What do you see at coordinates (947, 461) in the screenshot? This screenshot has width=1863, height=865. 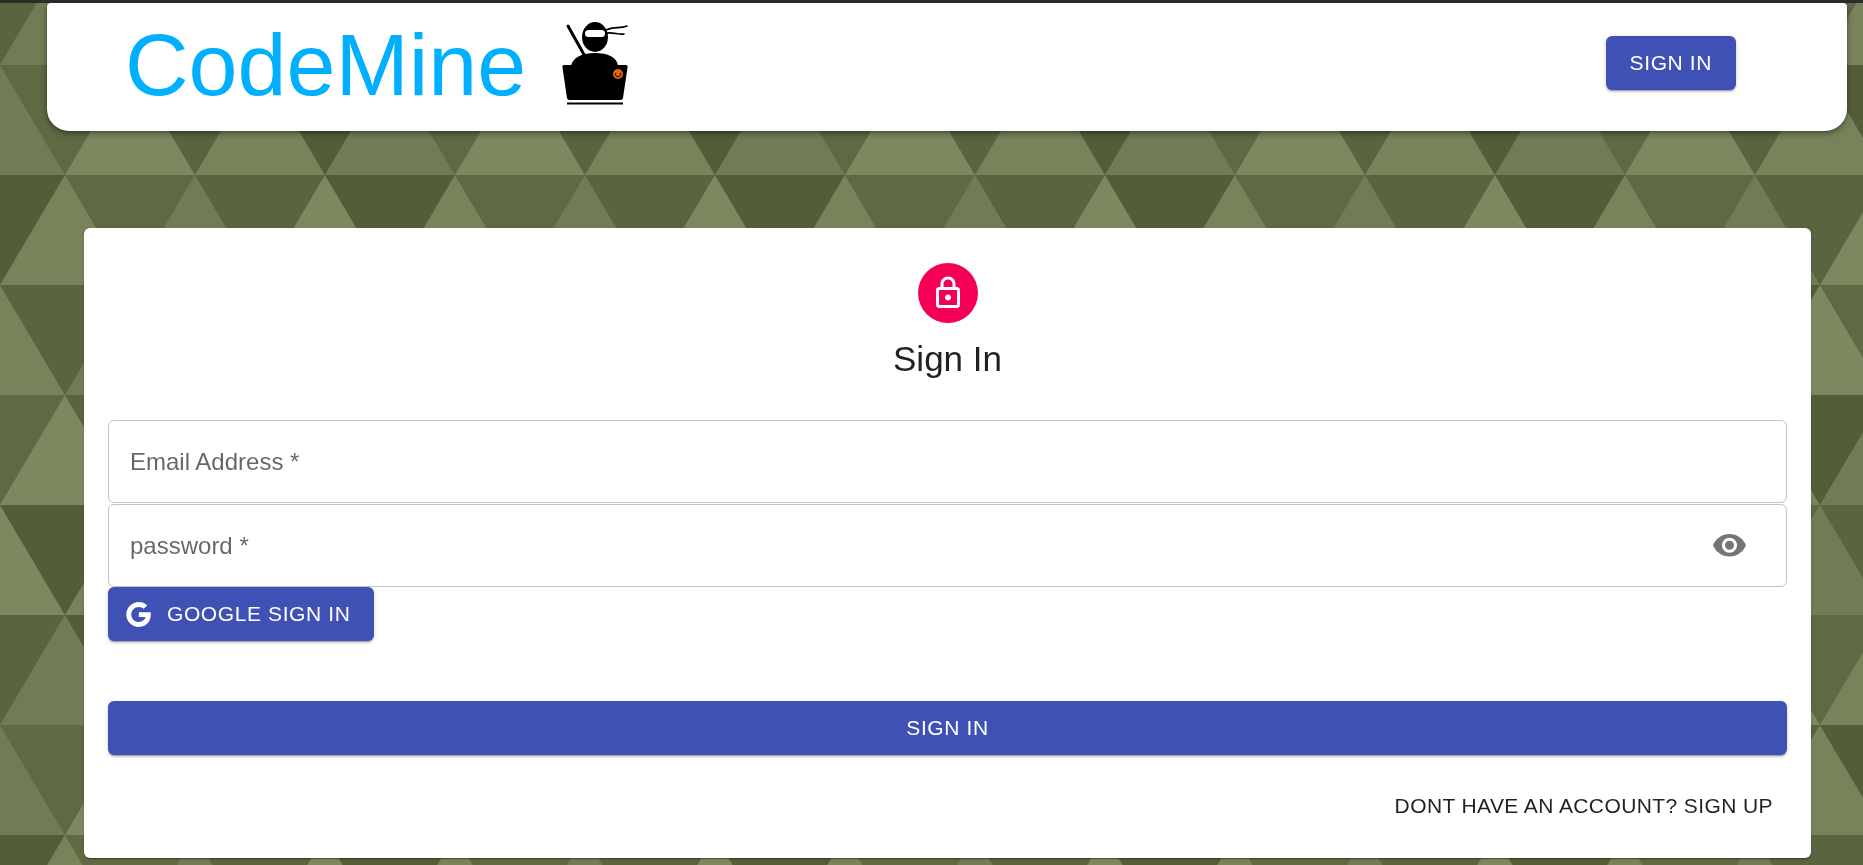 I see `email-field: Email Address *` at bounding box center [947, 461].